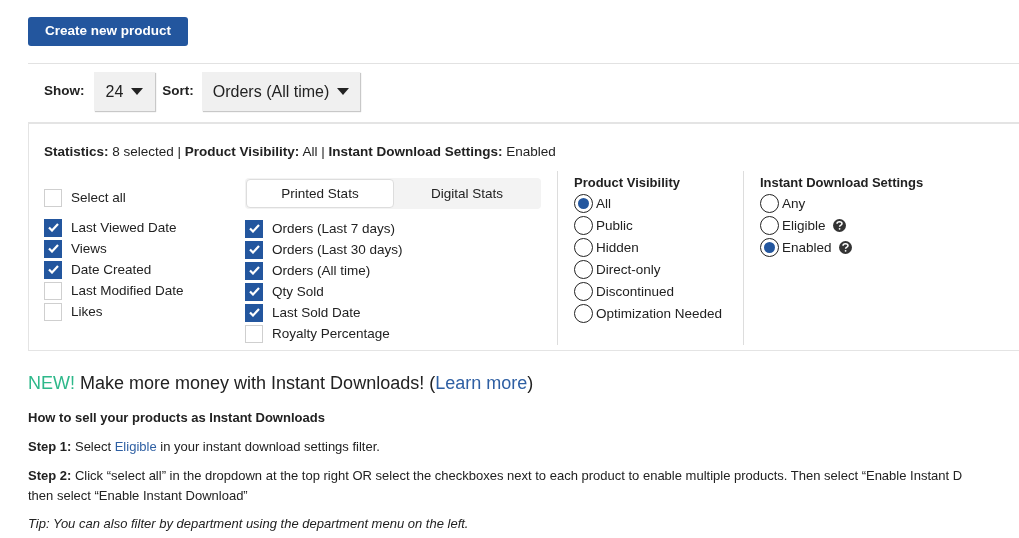 This screenshot has height=538, width=1019. What do you see at coordinates (298, 291) in the screenshot?
I see `checkbox-label: Qty Sold` at bounding box center [298, 291].